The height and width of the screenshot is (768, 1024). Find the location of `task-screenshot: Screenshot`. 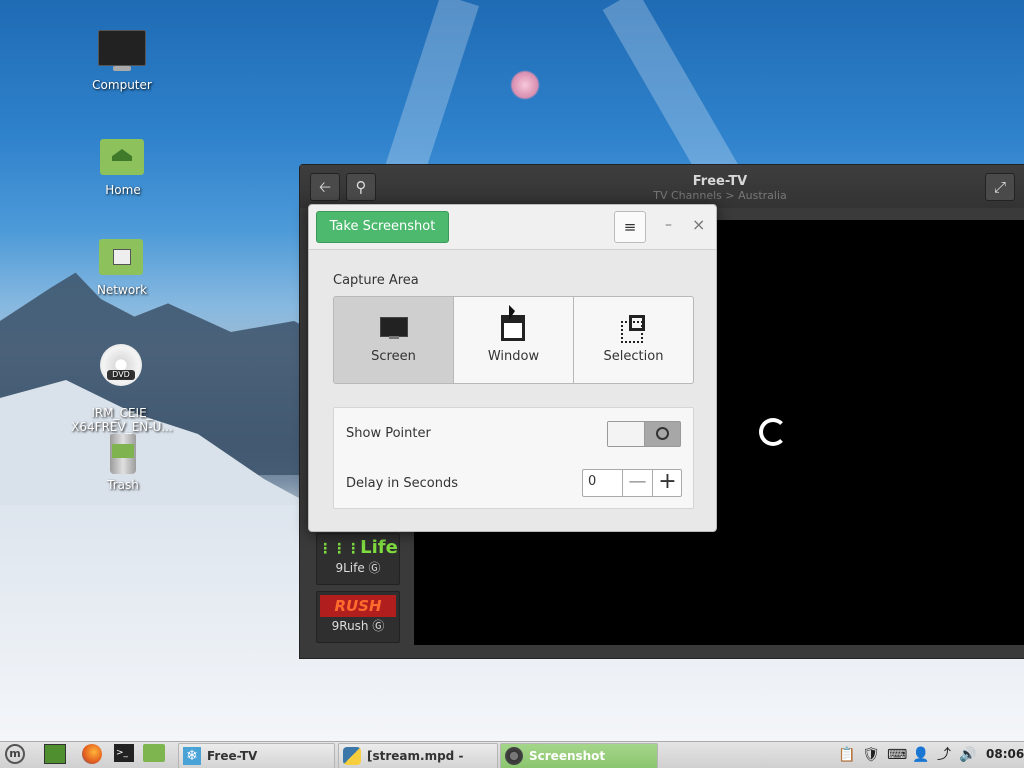

task-screenshot: Screenshot is located at coordinates (579, 755).